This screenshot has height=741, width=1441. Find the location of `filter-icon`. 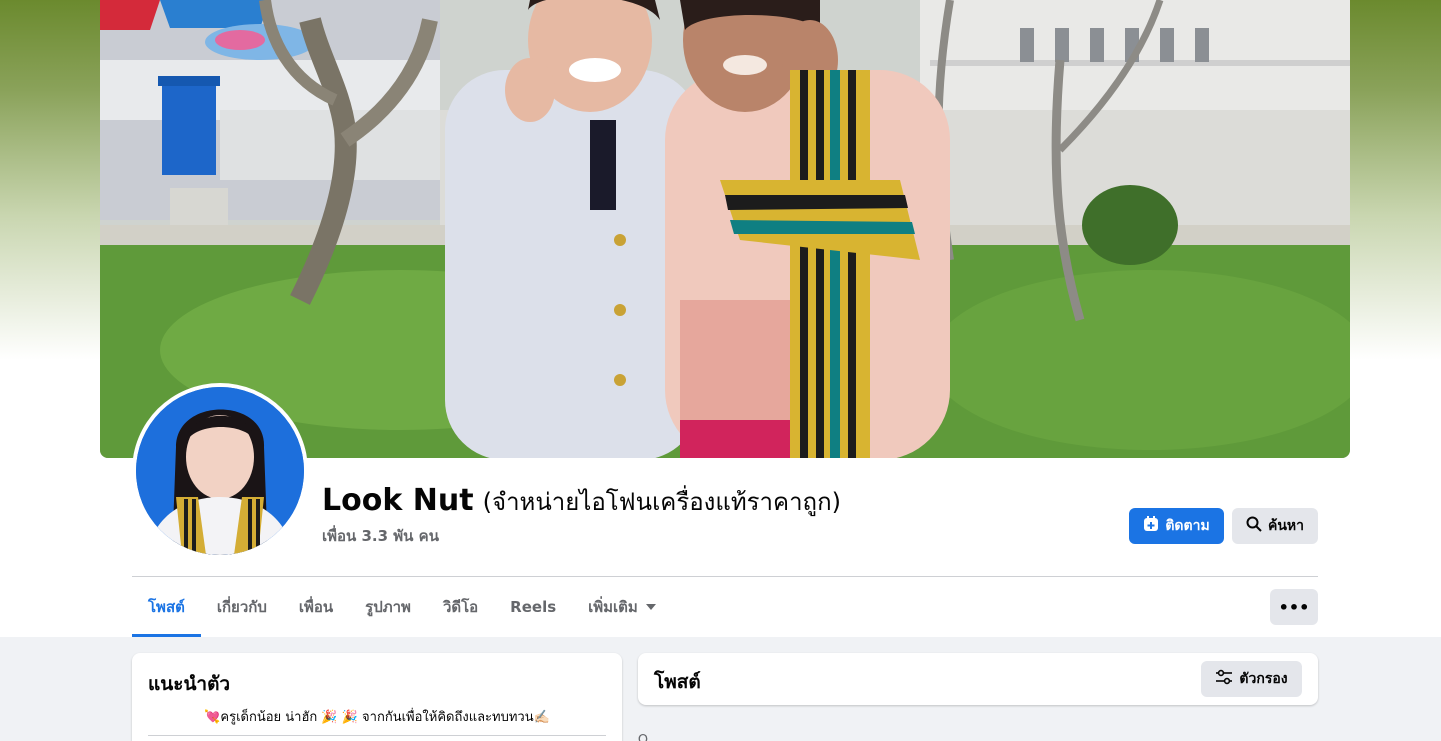

filter-icon is located at coordinates (1224, 679).